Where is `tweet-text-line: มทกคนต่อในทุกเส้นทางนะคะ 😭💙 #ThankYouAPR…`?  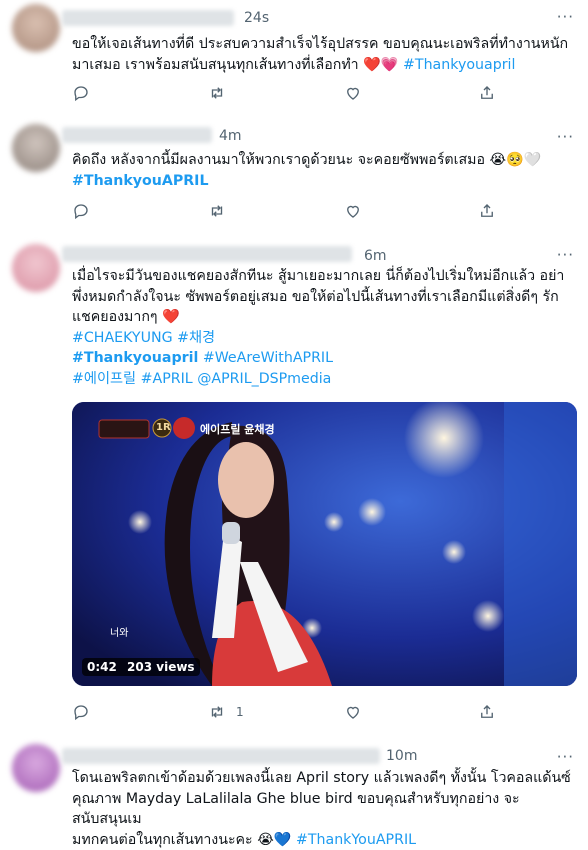
tweet-text-line: มทกคนต่อในทุกเส้นทางนะคะ 😭💙 #ThankYouAPR… is located at coordinates (322, 840).